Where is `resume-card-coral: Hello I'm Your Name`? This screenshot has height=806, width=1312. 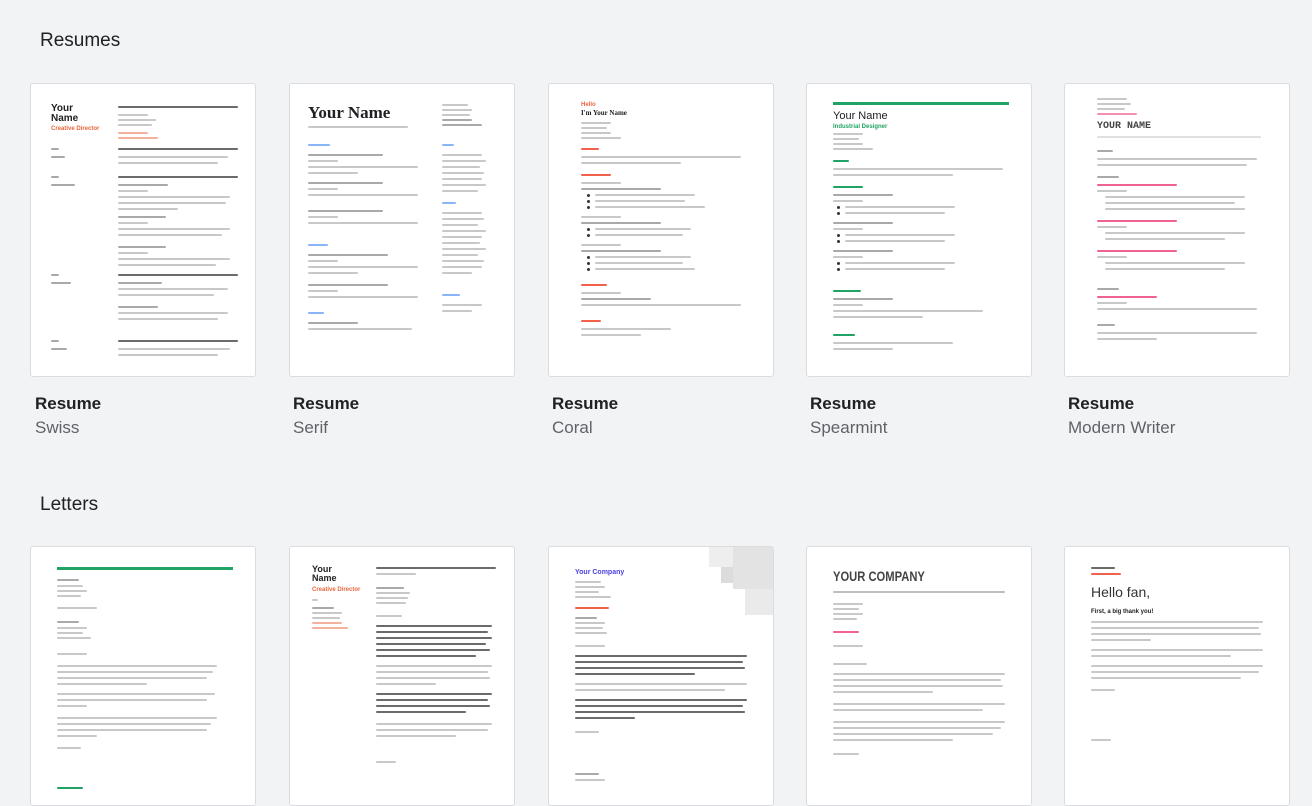
resume-card-coral: Hello I'm Your Name is located at coordinates (661, 230).